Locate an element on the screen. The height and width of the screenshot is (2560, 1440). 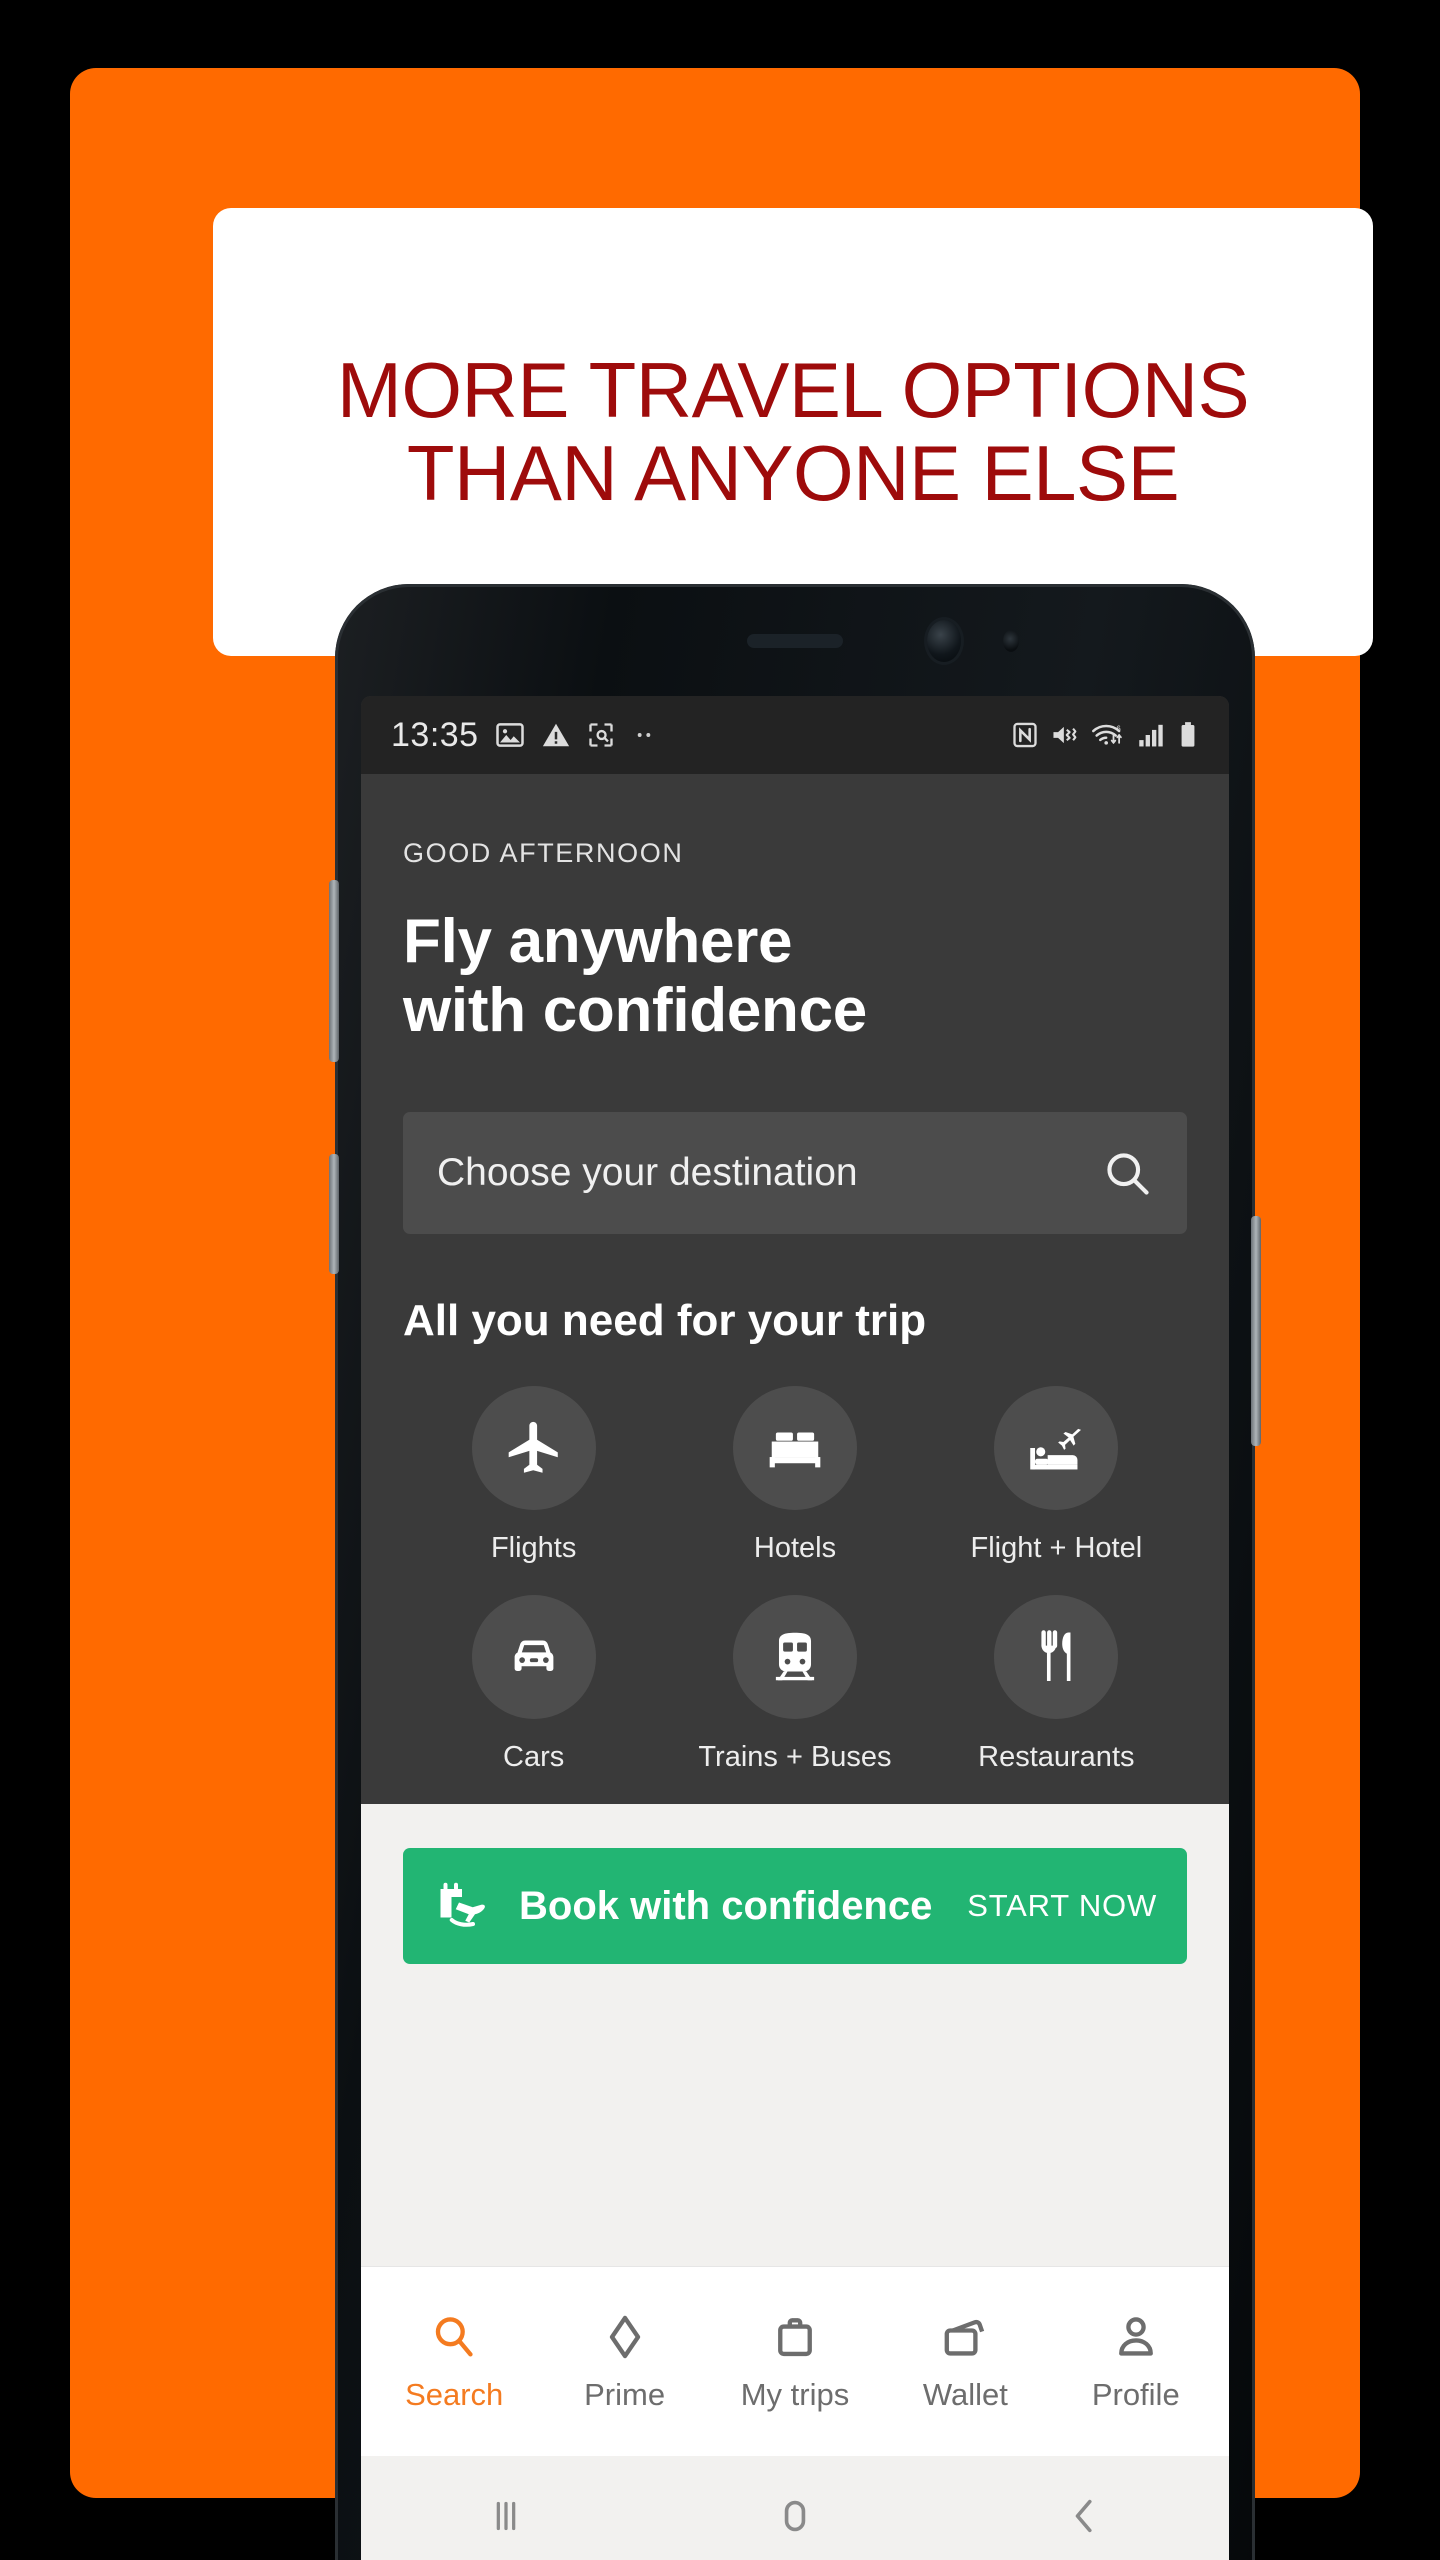
person-icon is located at coordinates (1135, 2336).